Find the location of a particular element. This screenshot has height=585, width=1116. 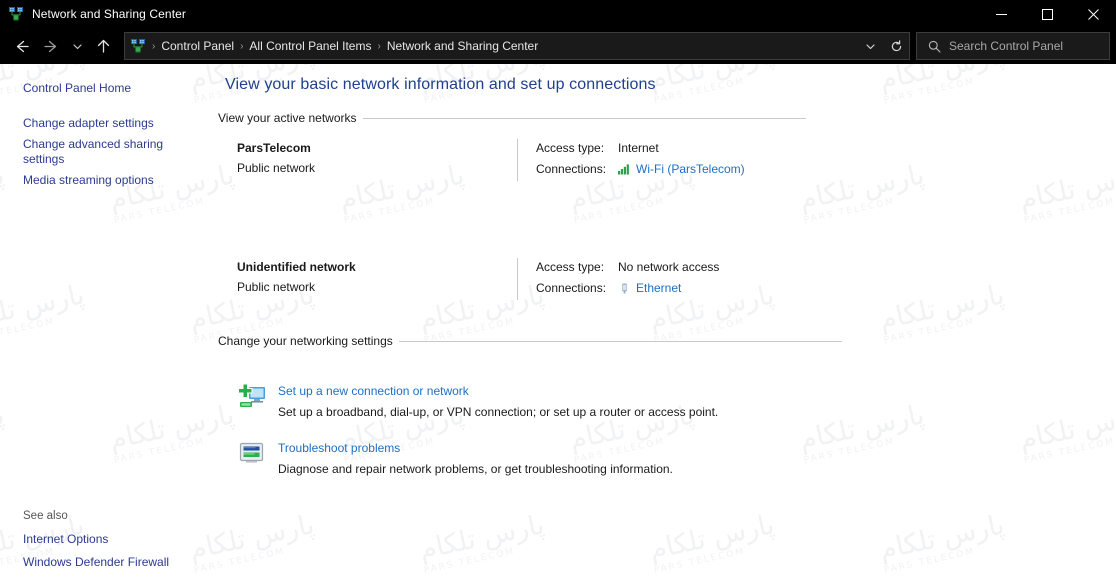

maximize-button is located at coordinates (1047, 14).